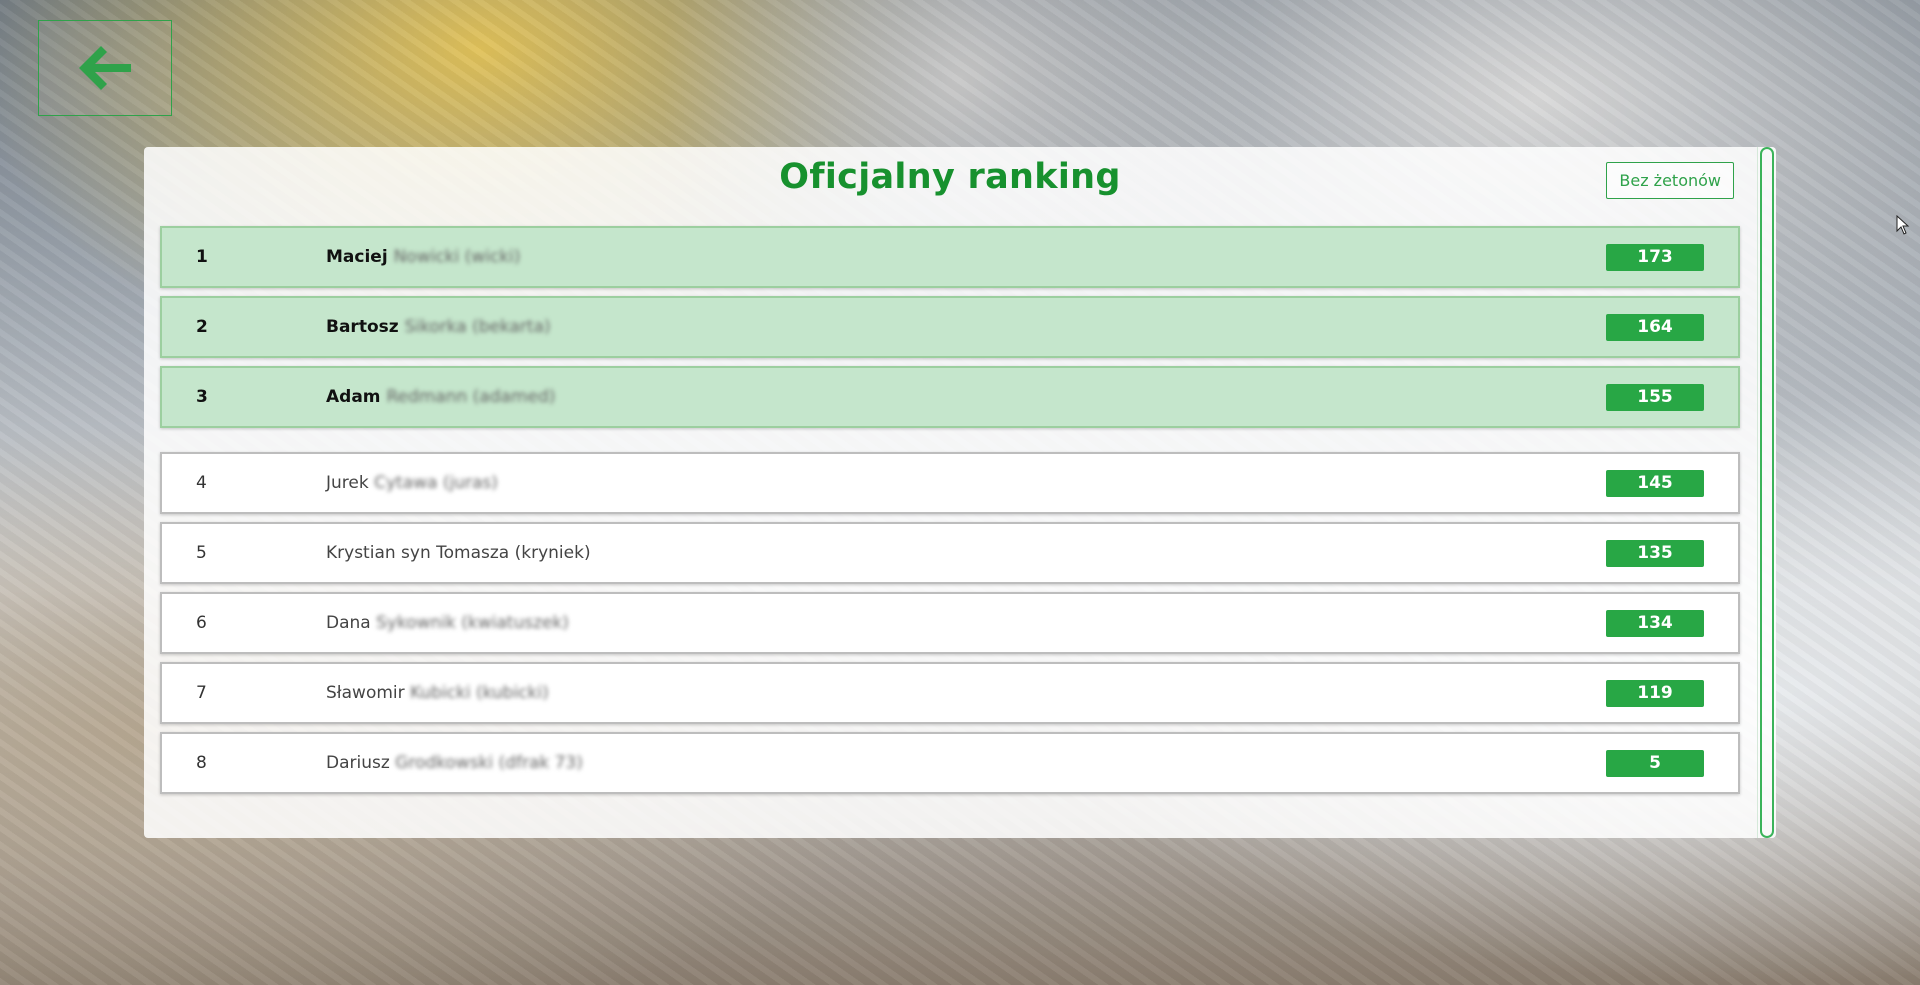 The width and height of the screenshot is (1920, 985). I want to click on player-first-name: Sławomir, so click(365, 693).